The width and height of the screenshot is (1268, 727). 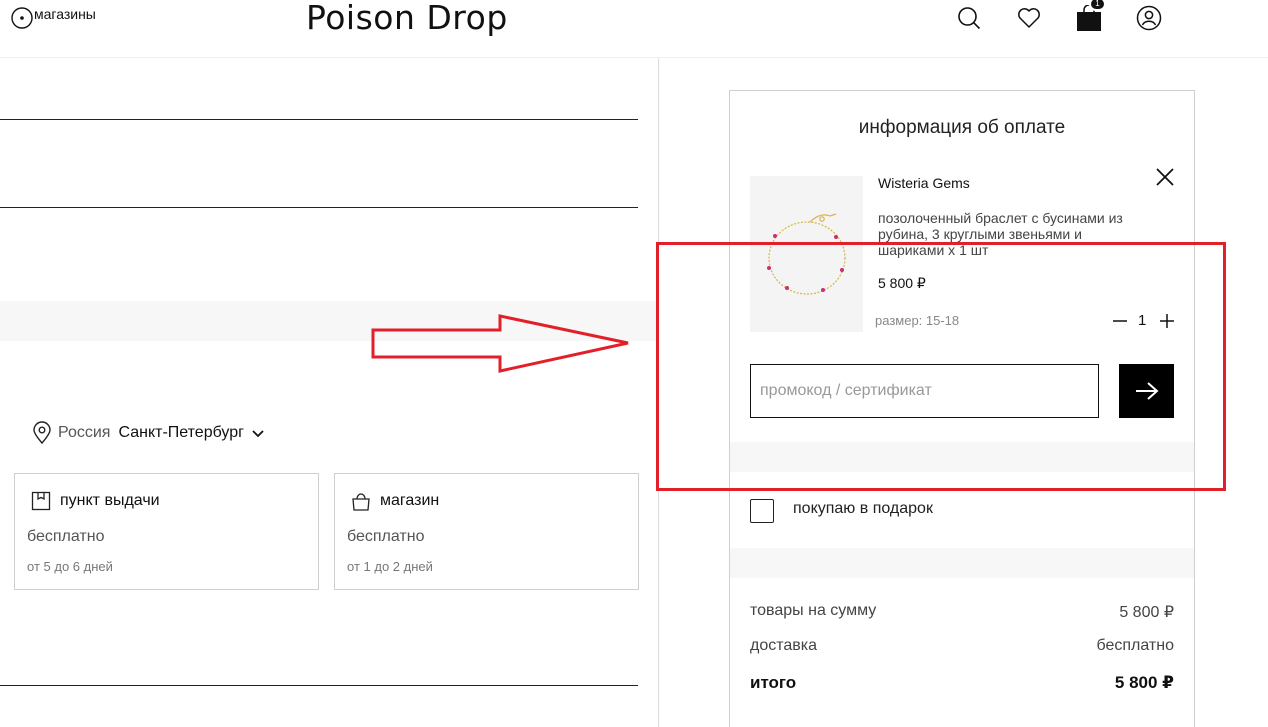 What do you see at coordinates (22, 18) in the screenshot?
I see `location-pin-icon` at bounding box center [22, 18].